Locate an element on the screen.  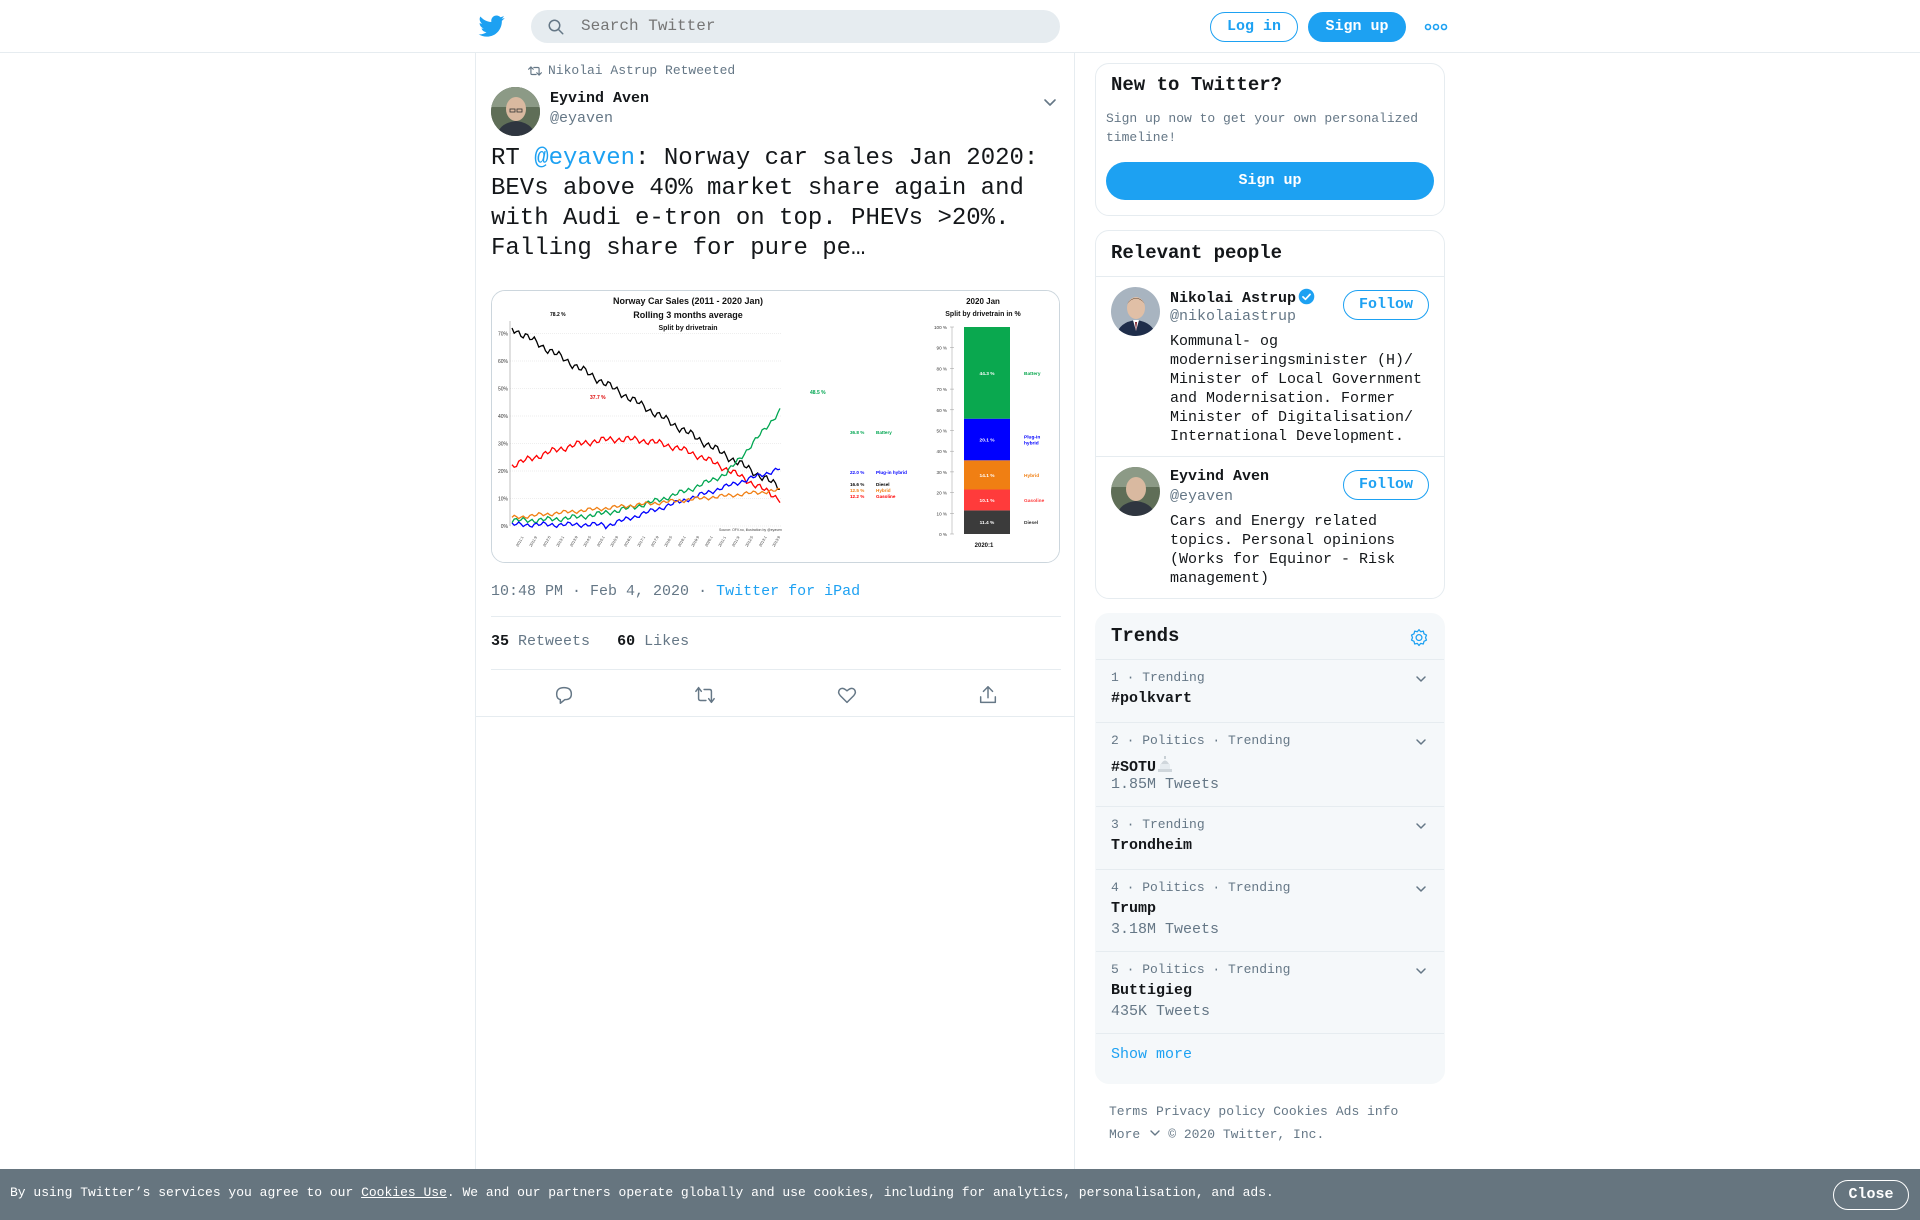
person-name: Eyvind Aven is located at coordinates (1219, 476).